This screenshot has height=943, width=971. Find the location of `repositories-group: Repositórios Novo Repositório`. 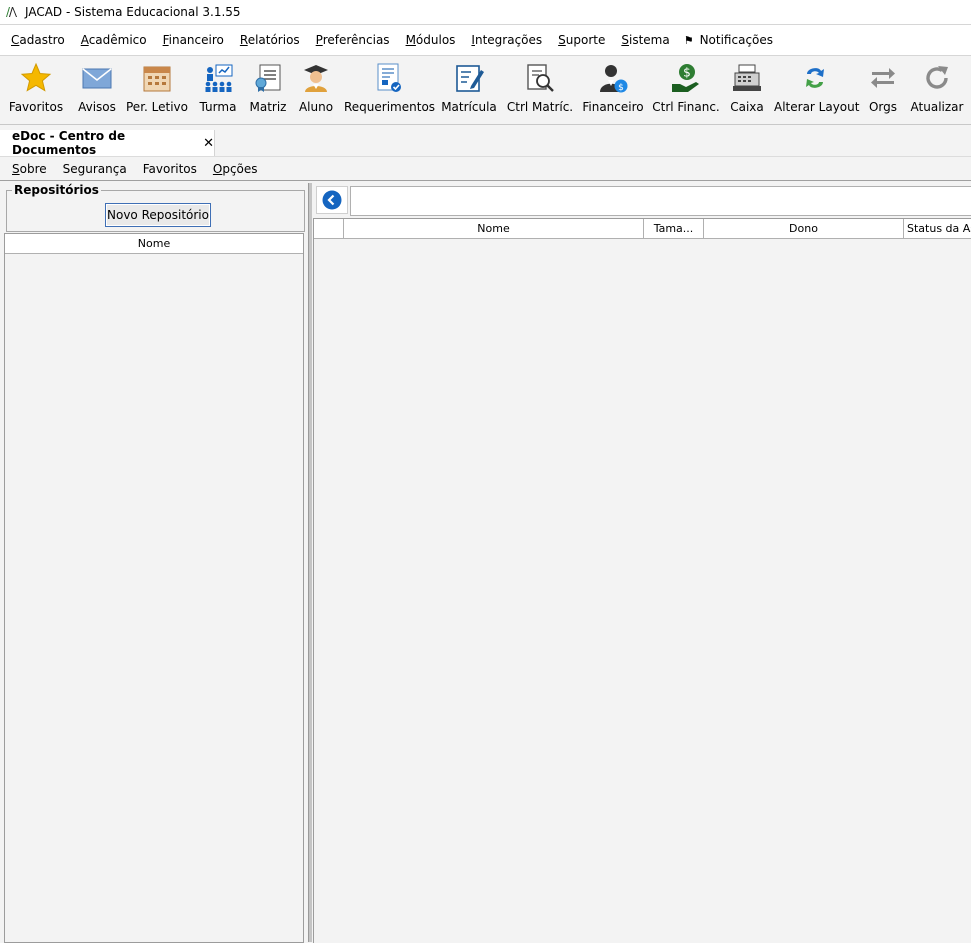

repositories-group: Repositórios Novo Repositório is located at coordinates (155, 207).